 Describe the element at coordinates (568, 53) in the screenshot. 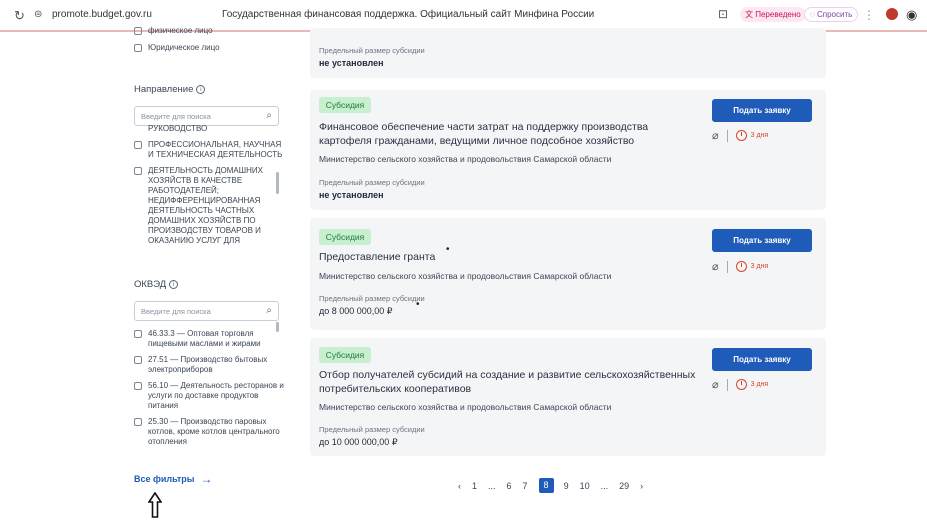

I see `subsidy-card: Предельный размер субсидии не установлен` at that location.